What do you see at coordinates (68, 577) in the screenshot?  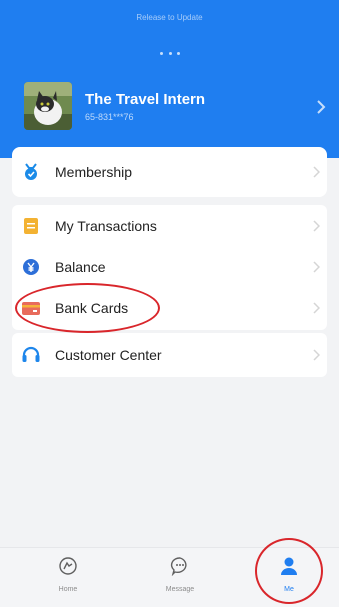 I see `nav-home: Home` at bounding box center [68, 577].